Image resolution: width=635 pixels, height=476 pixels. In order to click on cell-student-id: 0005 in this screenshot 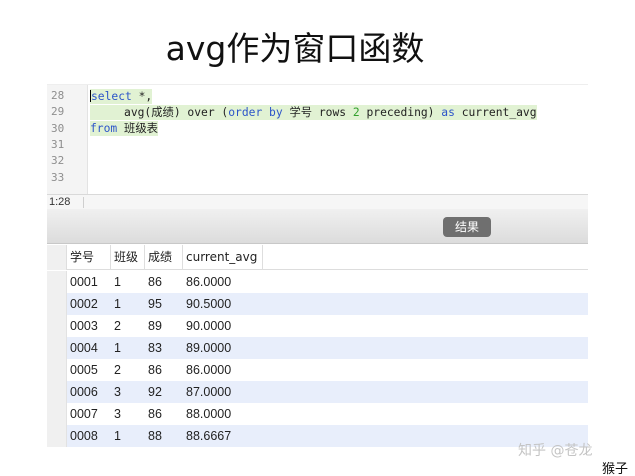, I will do `click(84, 370)`.